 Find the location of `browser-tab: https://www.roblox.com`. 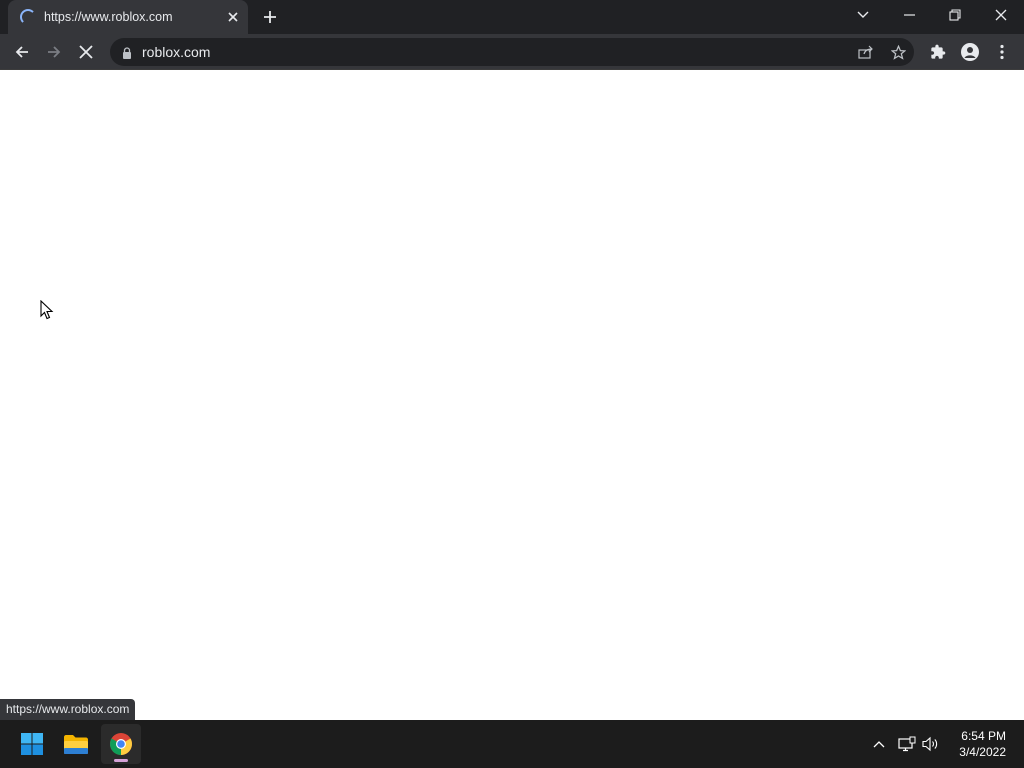

browser-tab: https://www.roblox.com is located at coordinates (128, 17).